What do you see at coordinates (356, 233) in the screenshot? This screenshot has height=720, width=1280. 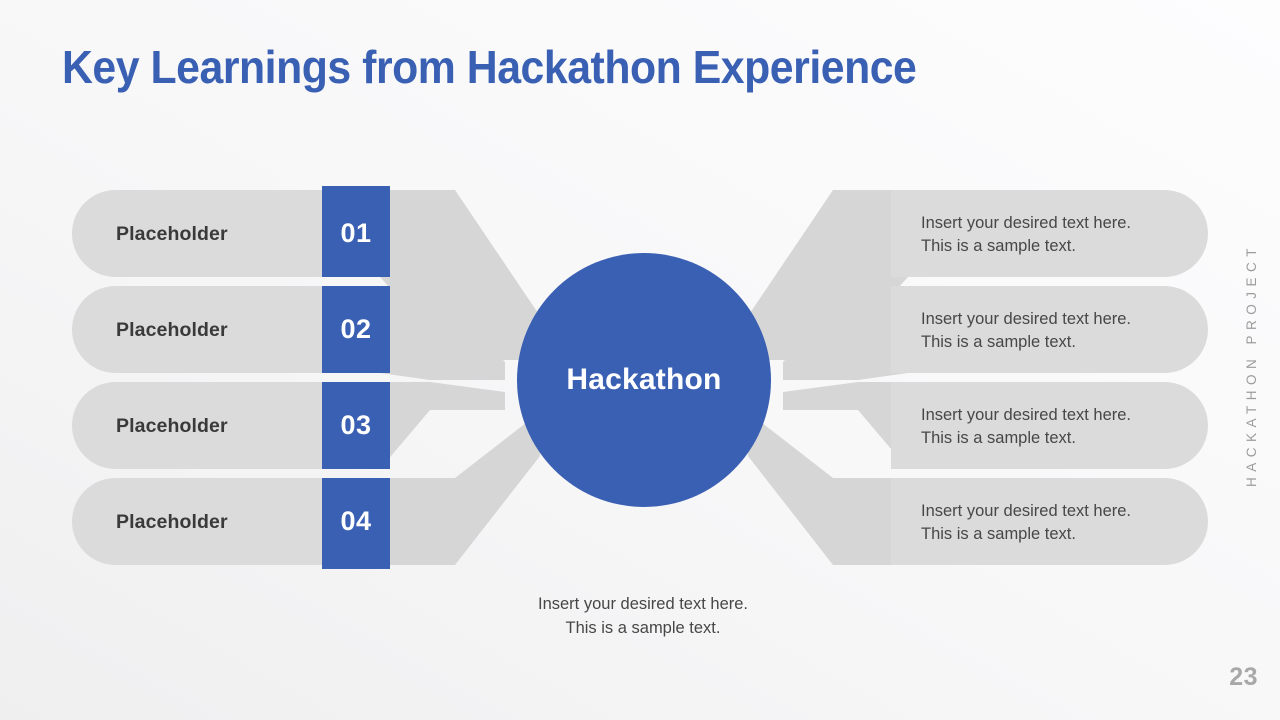 I see `left-item-number-1: 01` at bounding box center [356, 233].